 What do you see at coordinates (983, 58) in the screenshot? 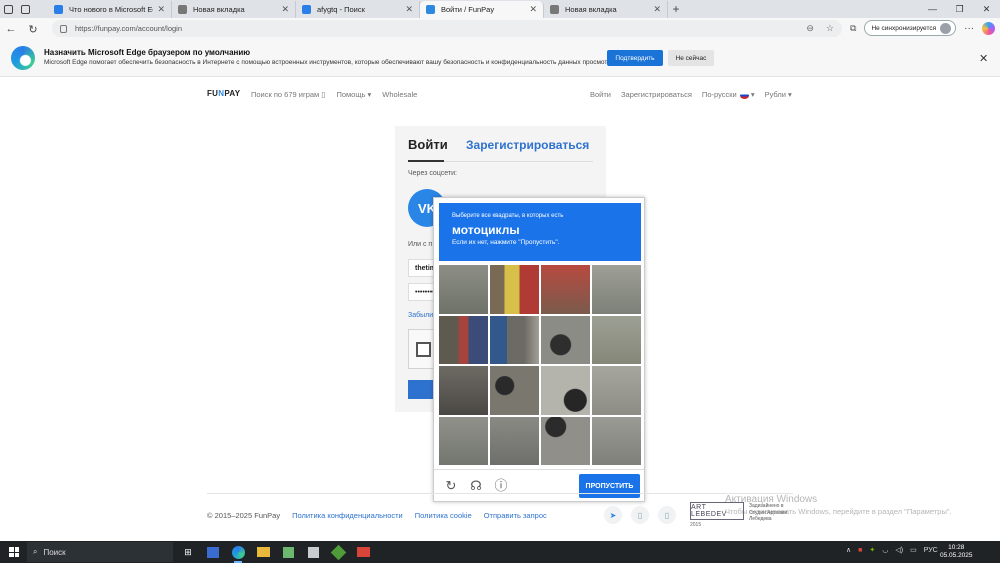
I see `close-icon: ✕` at bounding box center [983, 58].